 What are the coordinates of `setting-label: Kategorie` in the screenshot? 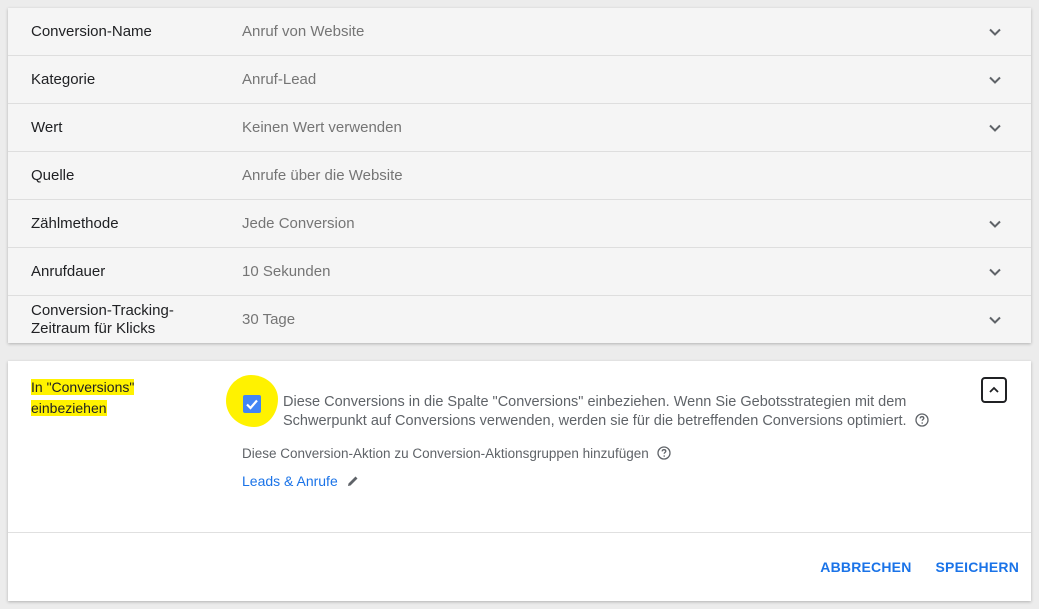 It's located at (63, 79).